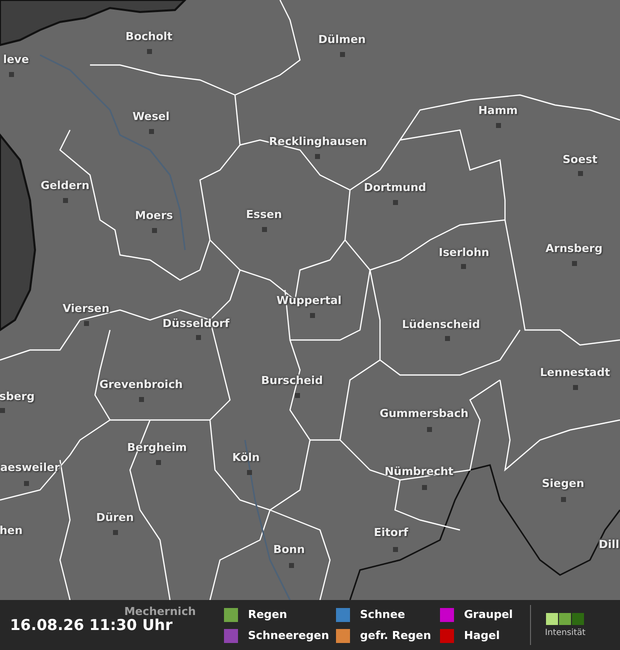 The image size is (620, 650). Describe the element at coordinates (580, 160) in the screenshot. I see `city-label: Soest` at that location.